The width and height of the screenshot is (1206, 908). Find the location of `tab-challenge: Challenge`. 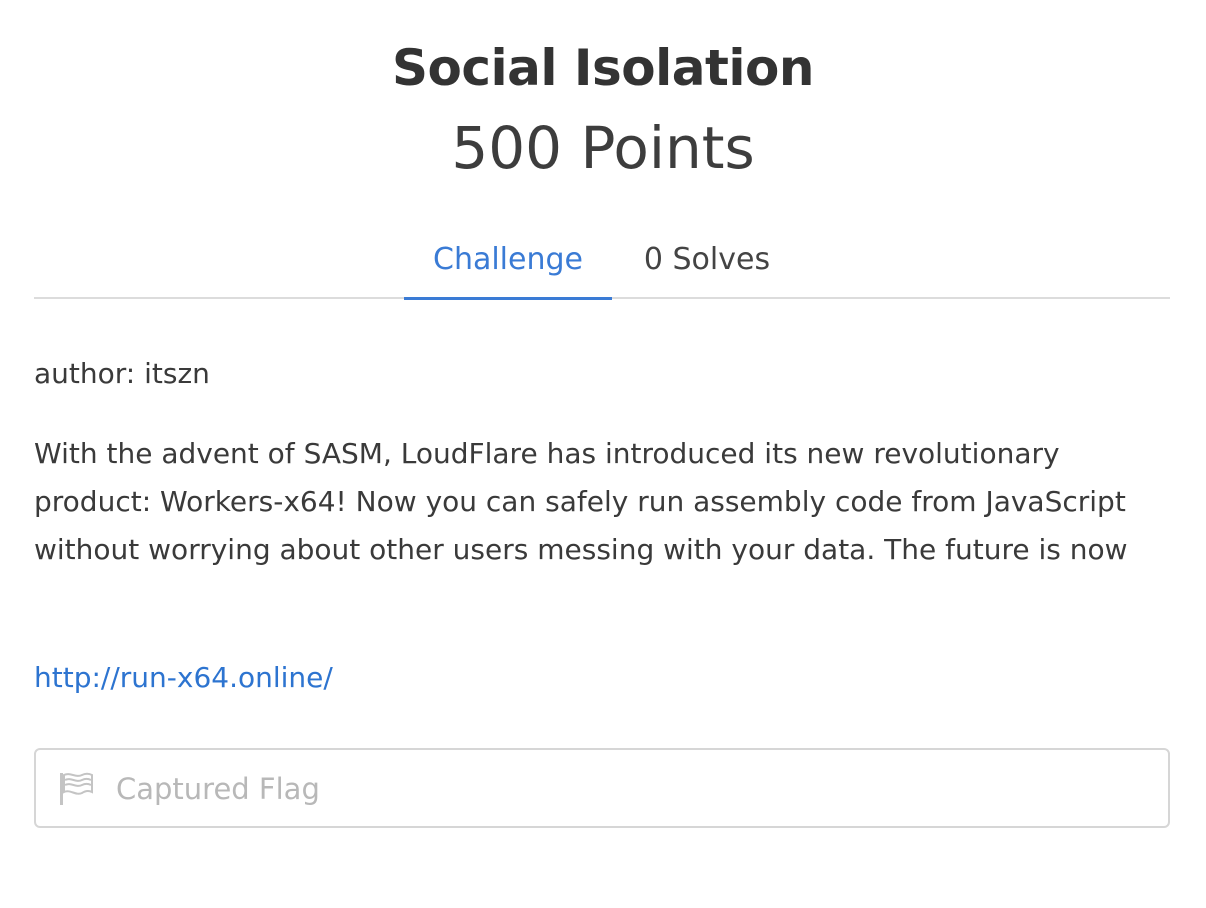

tab-challenge: Challenge is located at coordinates (508, 267).